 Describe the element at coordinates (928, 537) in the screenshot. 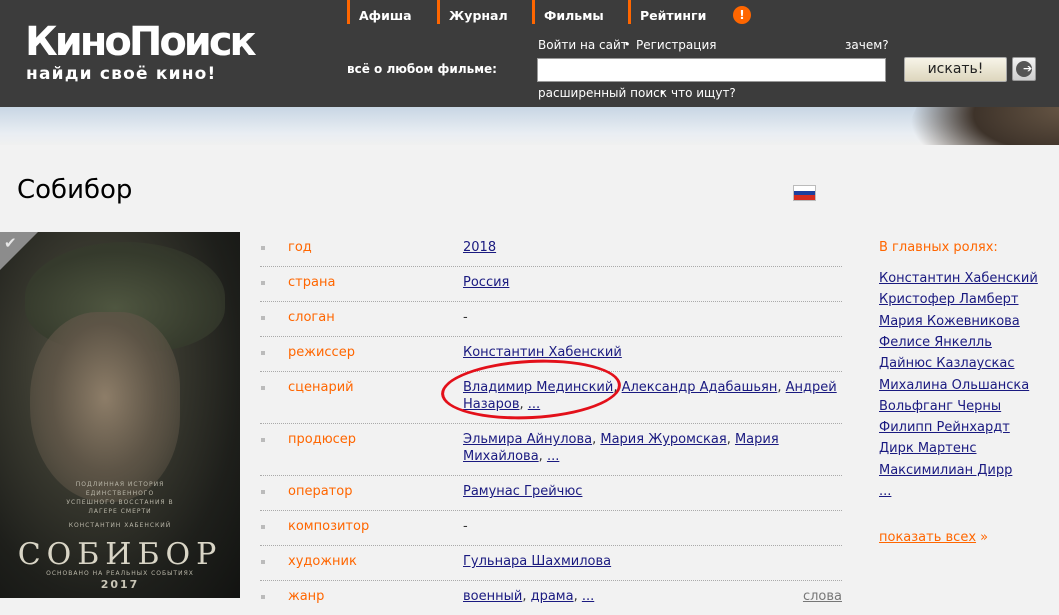

I see `show-all-label: показать всех` at that location.